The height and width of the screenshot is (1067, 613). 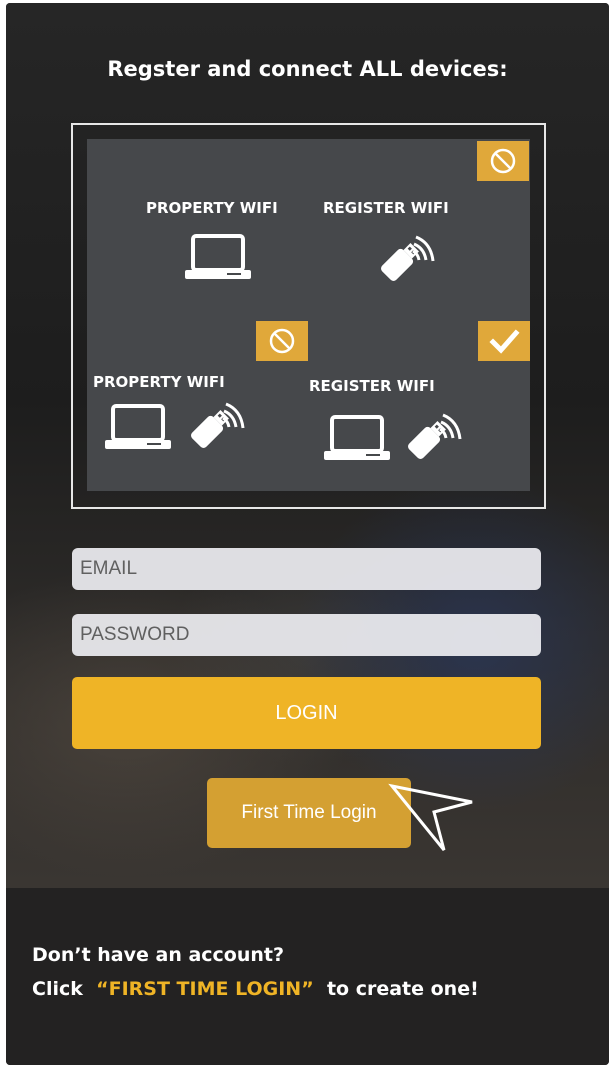 I want to click on email-field, so click(x=306, y=569).